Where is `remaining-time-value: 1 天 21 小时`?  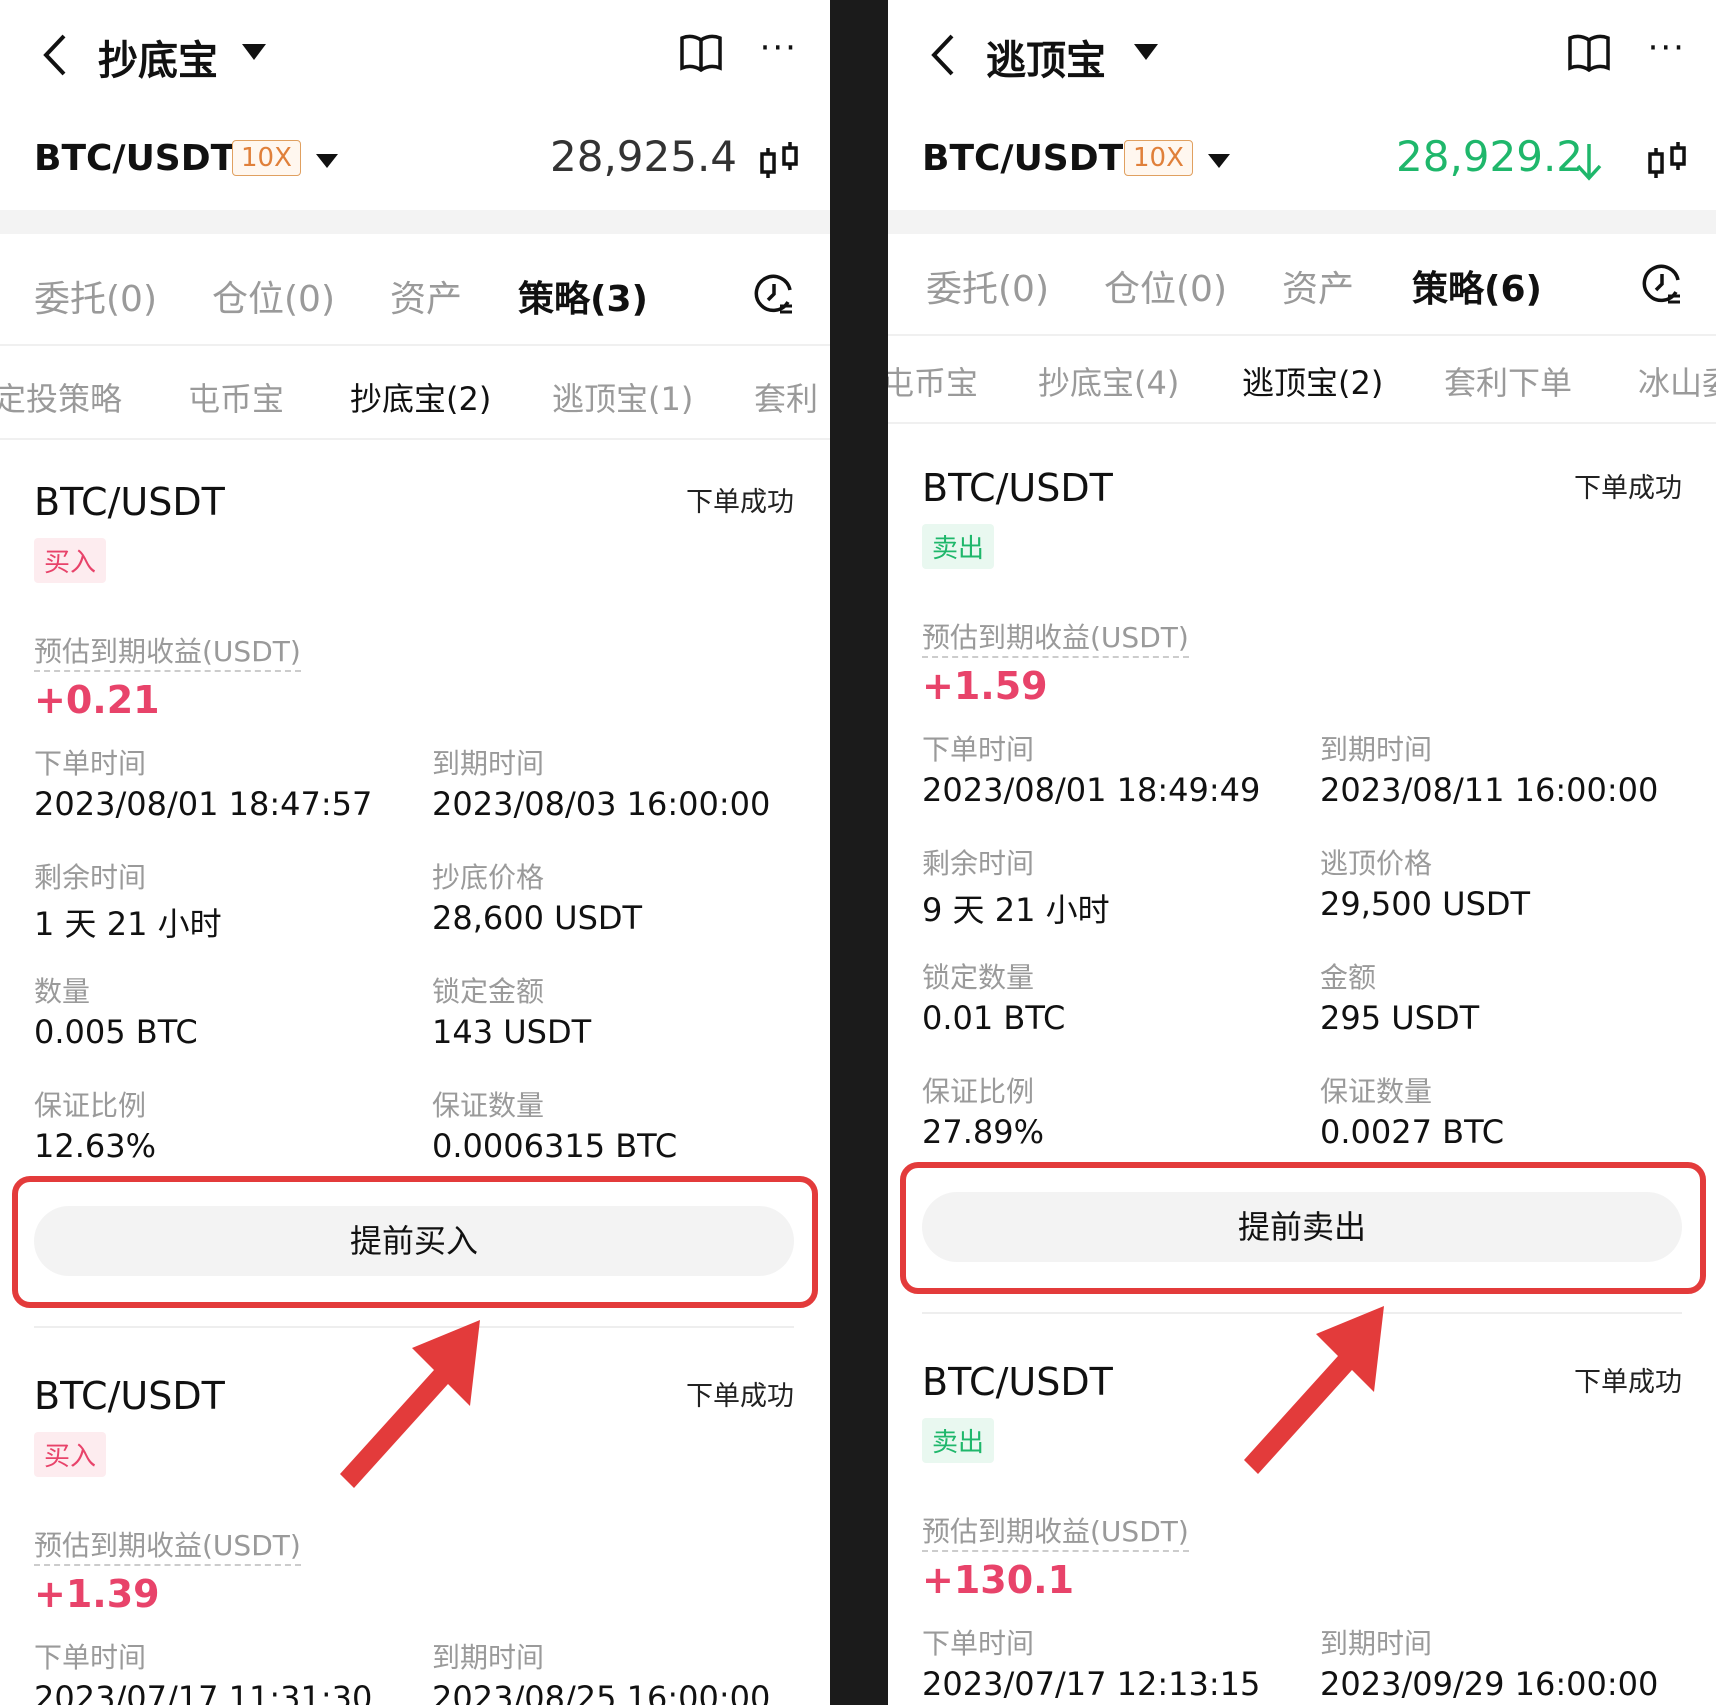
remaining-time-value: 1 天 21 小时 is located at coordinates (128, 924).